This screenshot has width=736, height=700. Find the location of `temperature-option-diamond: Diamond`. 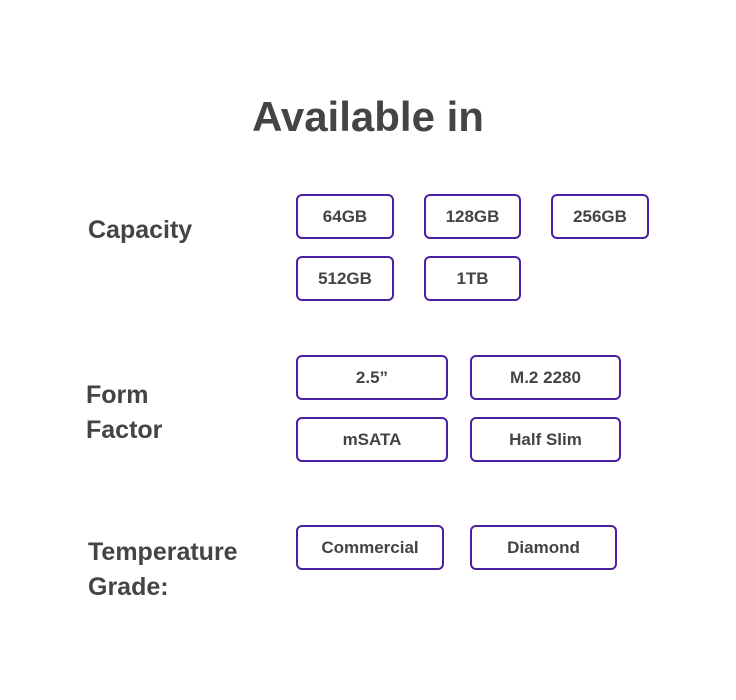

temperature-option-diamond: Diamond is located at coordinates (543, 547).